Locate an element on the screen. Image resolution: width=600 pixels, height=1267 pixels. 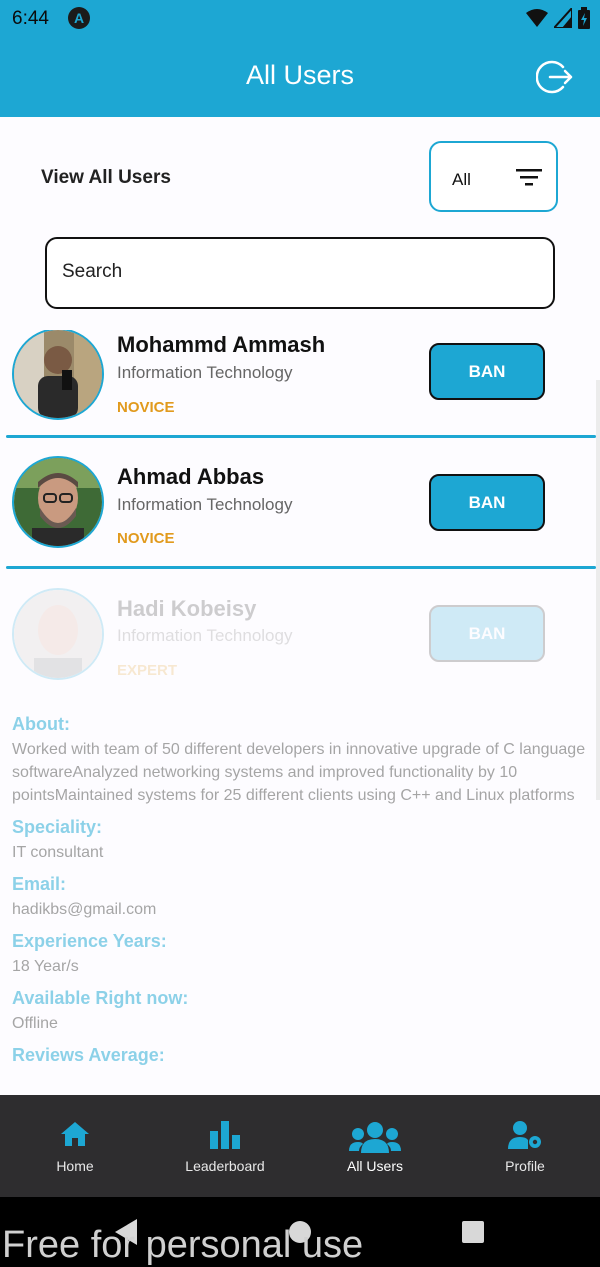
bar-chart-icon is located at coordinates (225, 1135).